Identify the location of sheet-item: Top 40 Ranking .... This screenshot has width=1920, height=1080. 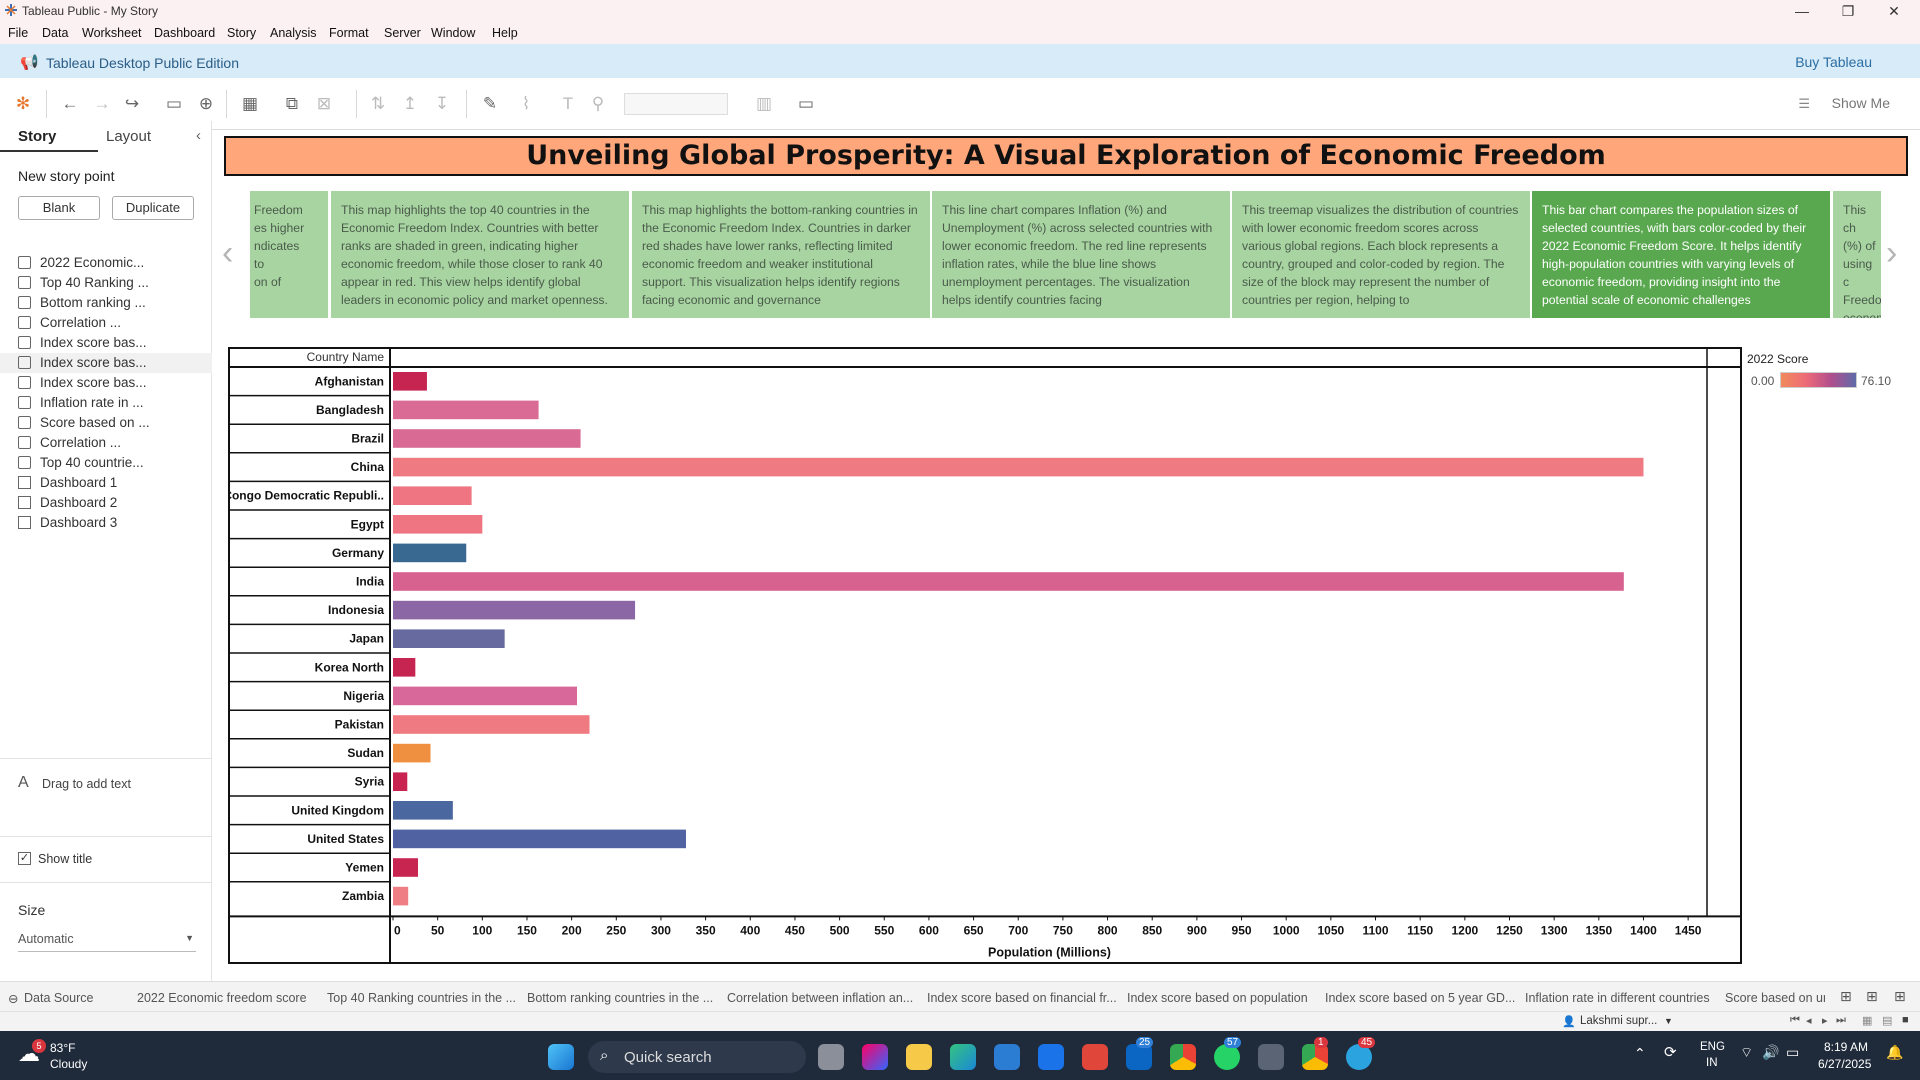
(83, 282).